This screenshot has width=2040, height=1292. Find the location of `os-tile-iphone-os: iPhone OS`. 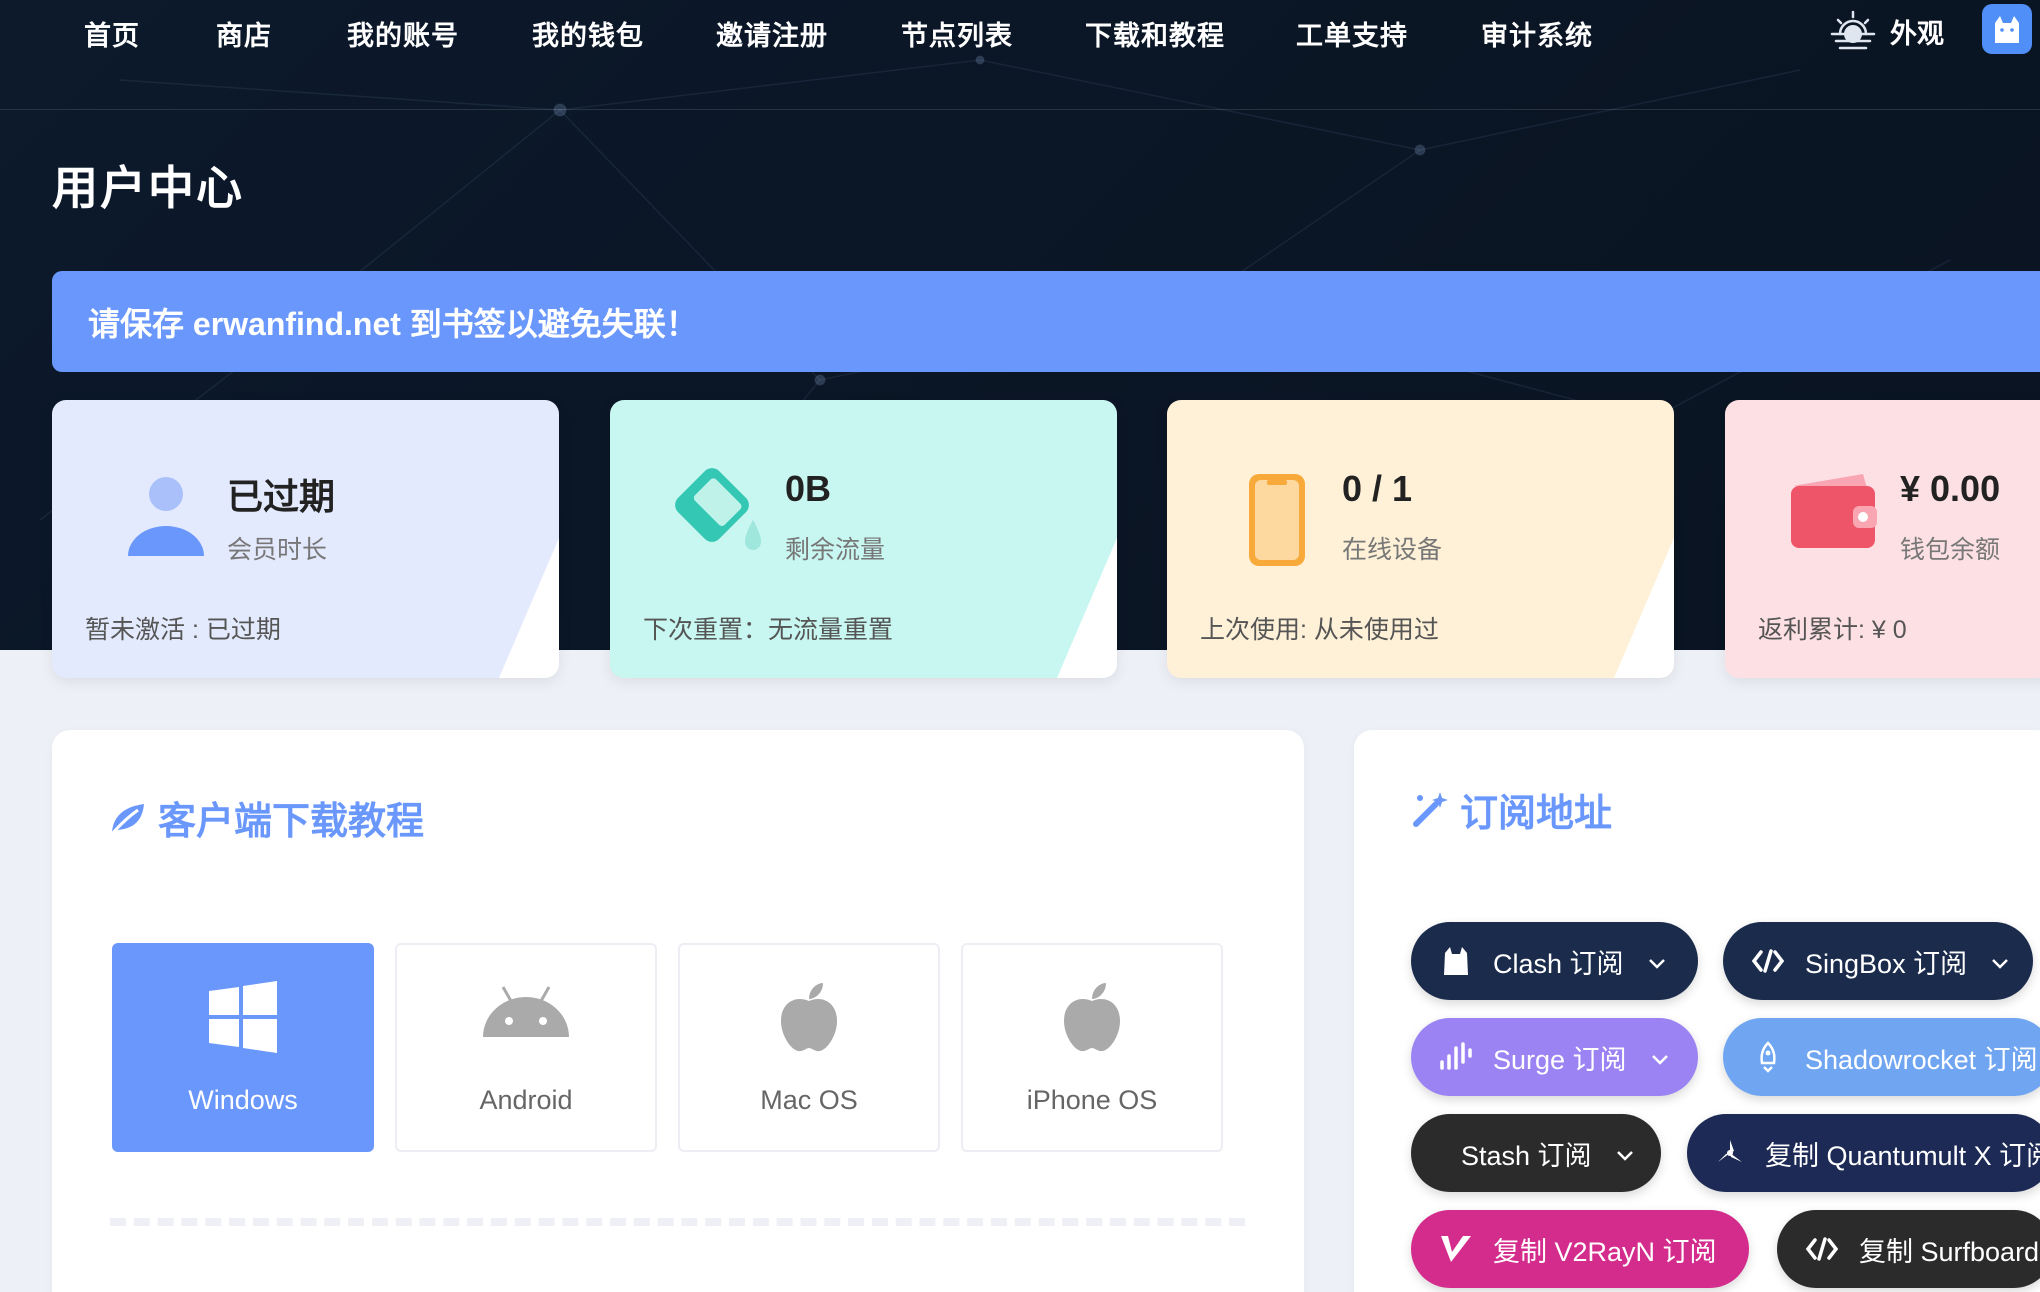

os-tile-iphone-os: iPhone OS is located at coordinates (1092, 1047).